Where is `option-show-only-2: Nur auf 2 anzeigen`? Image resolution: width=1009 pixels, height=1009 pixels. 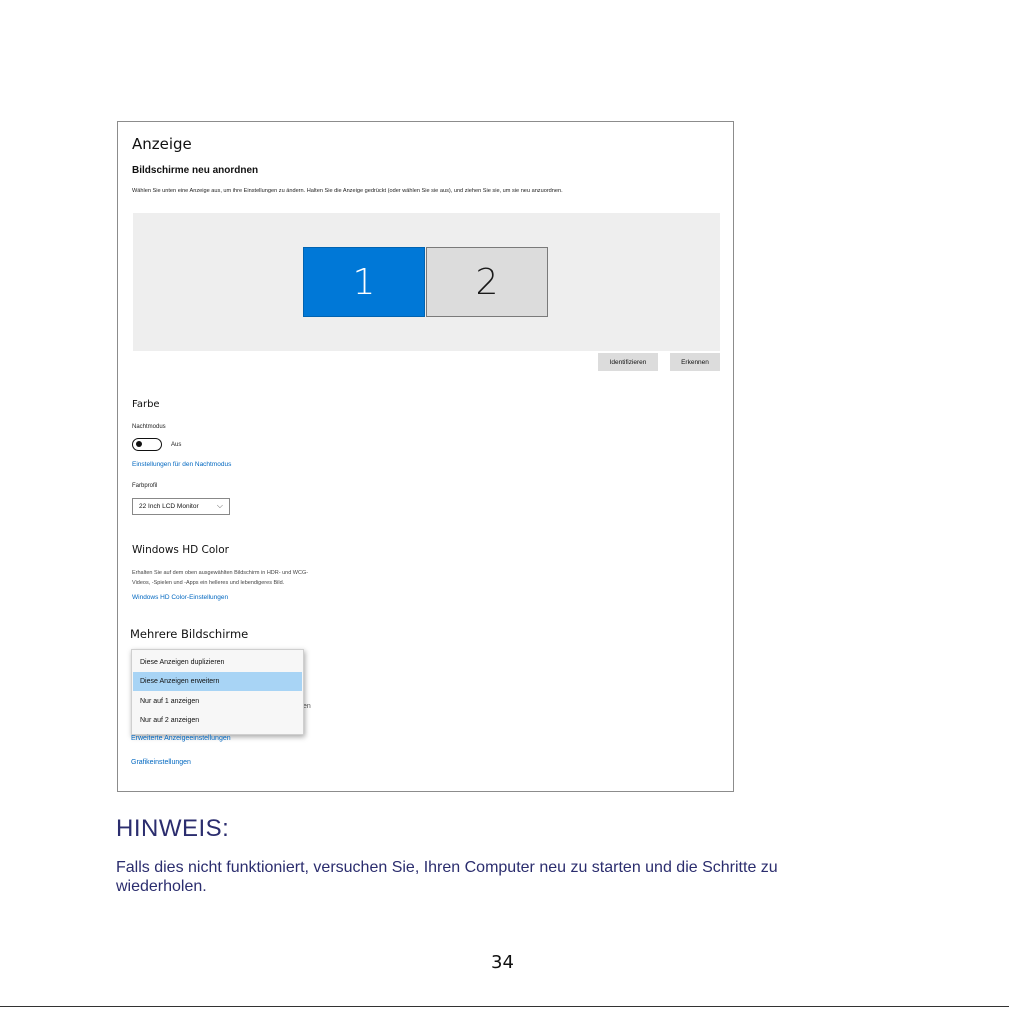
option-show-only-2: Nur auf 2 anzeigen is located at coordinates (217, 720).